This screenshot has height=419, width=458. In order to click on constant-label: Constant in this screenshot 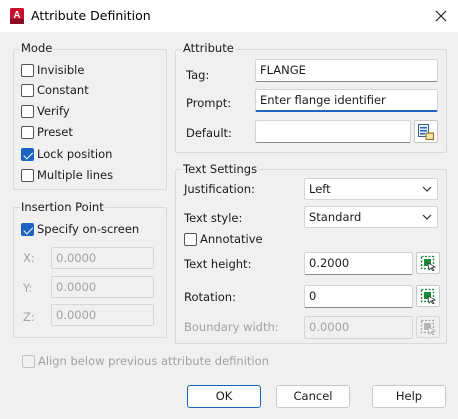, I will do `click(63, 90)`.